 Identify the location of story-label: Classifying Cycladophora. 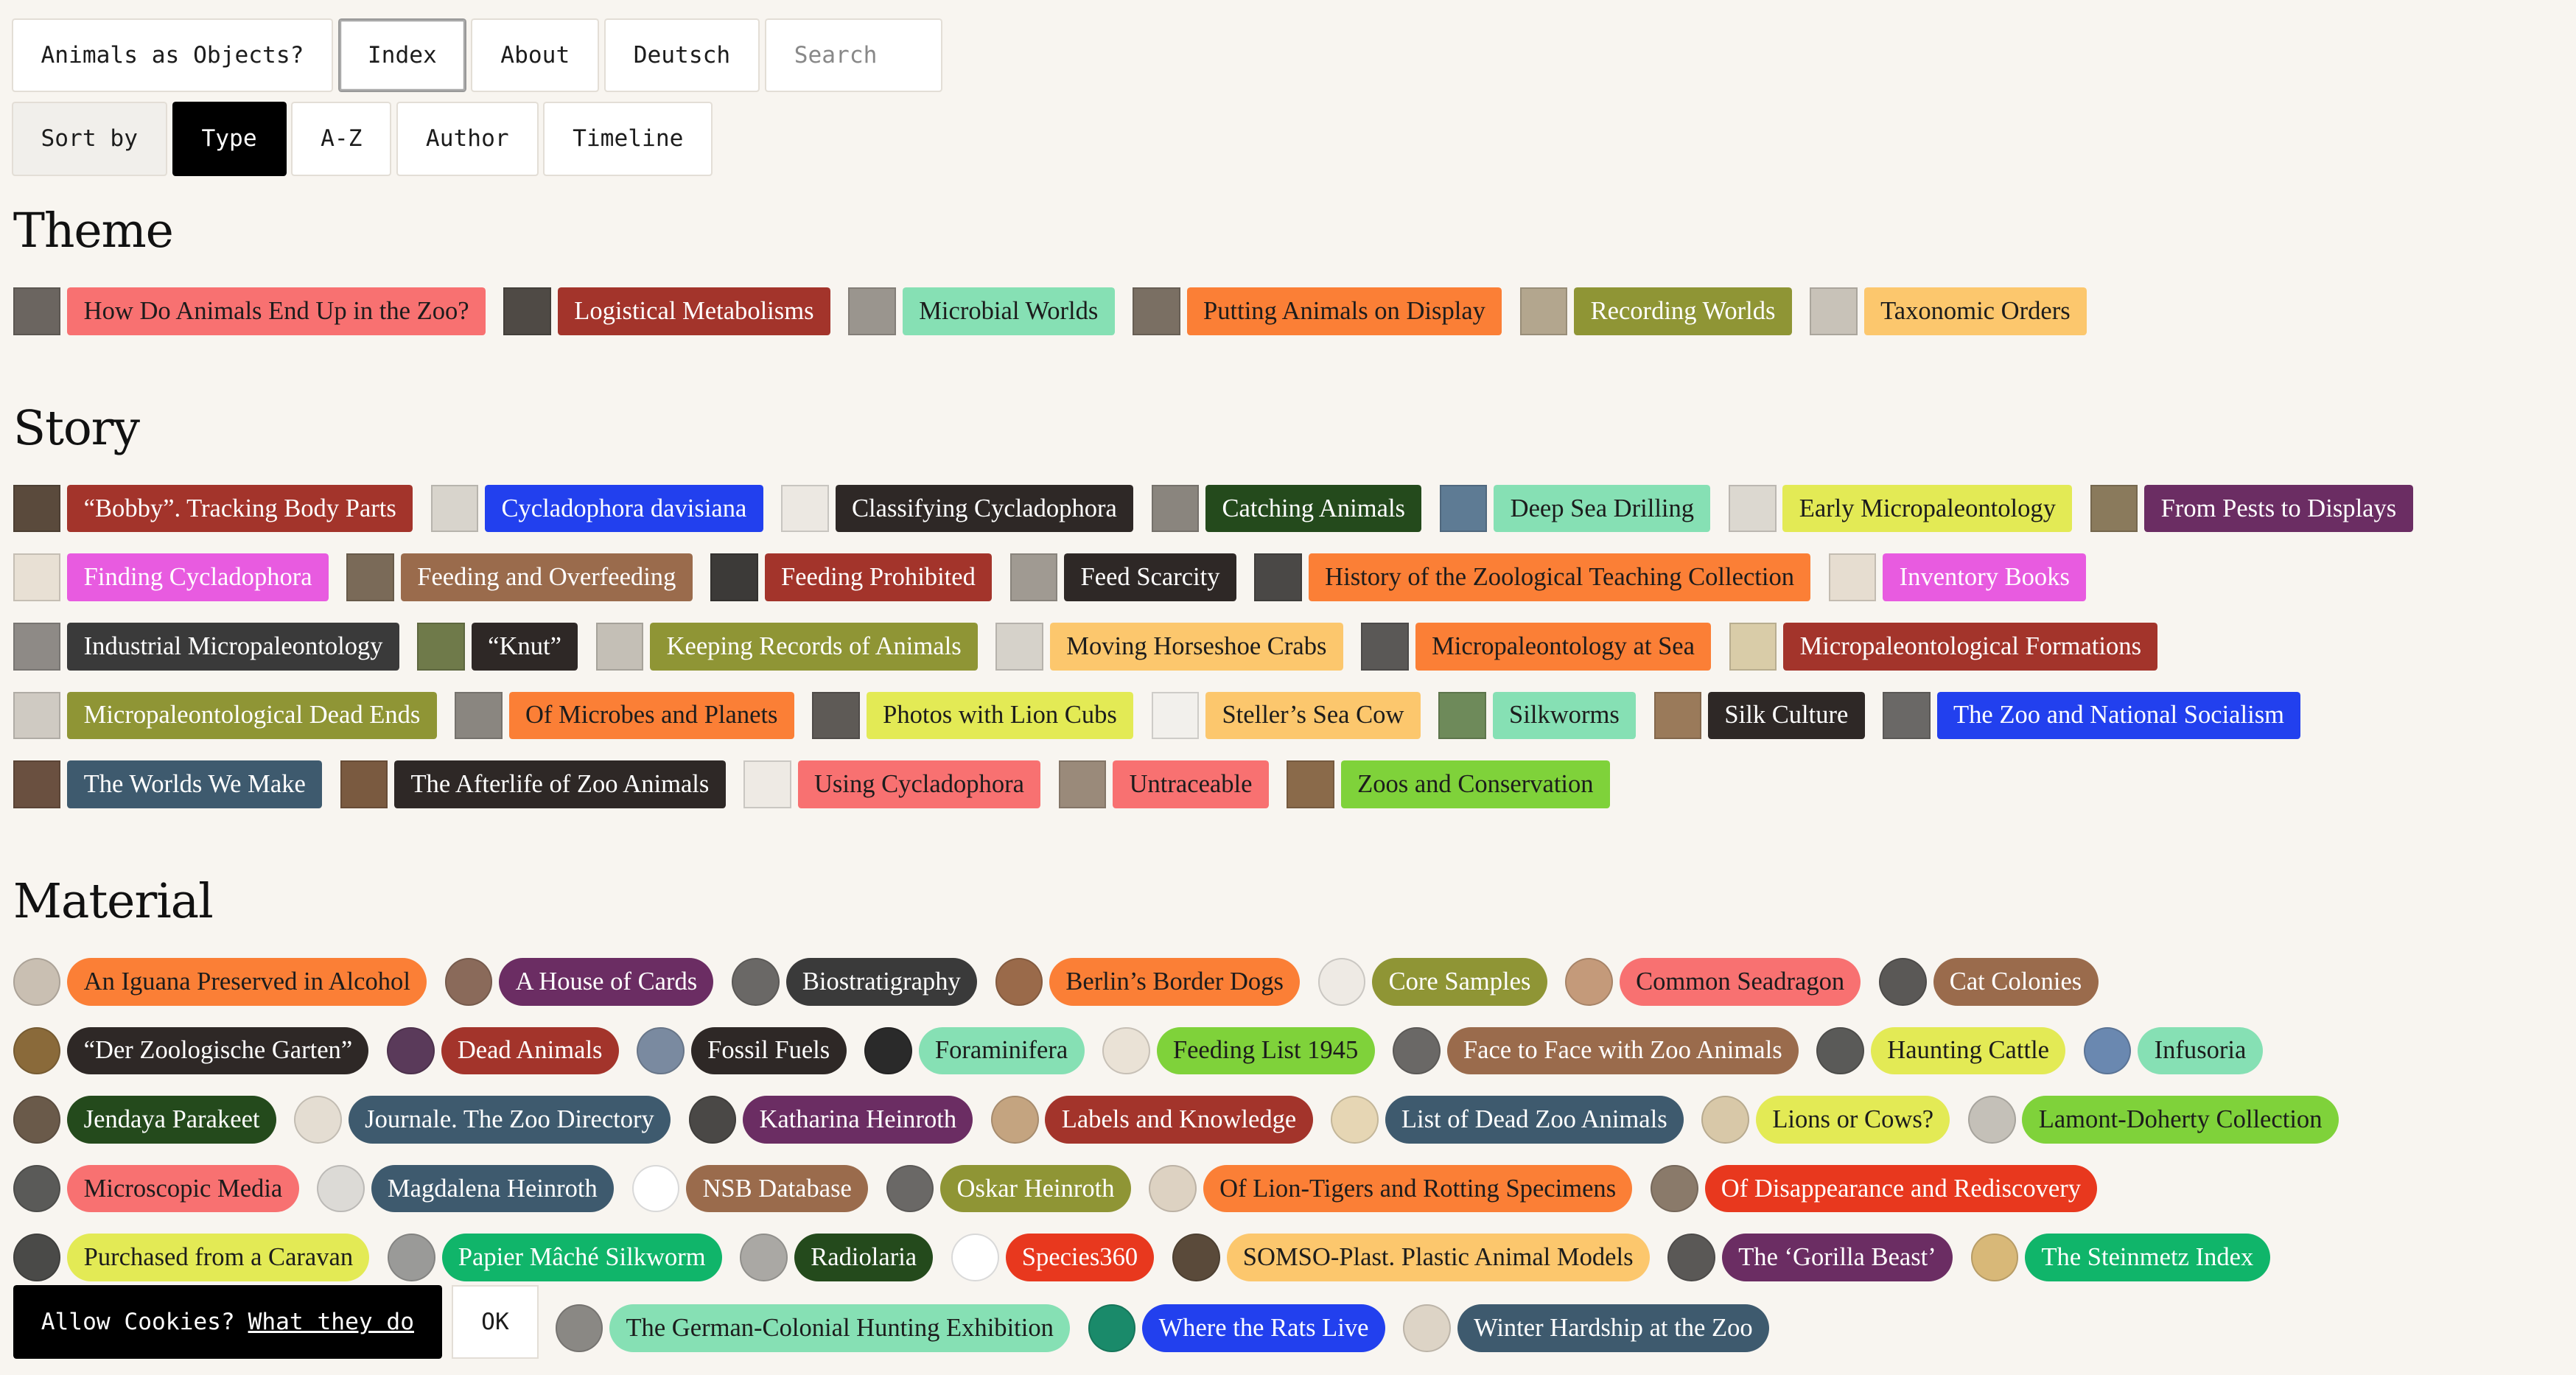
(984, 508).